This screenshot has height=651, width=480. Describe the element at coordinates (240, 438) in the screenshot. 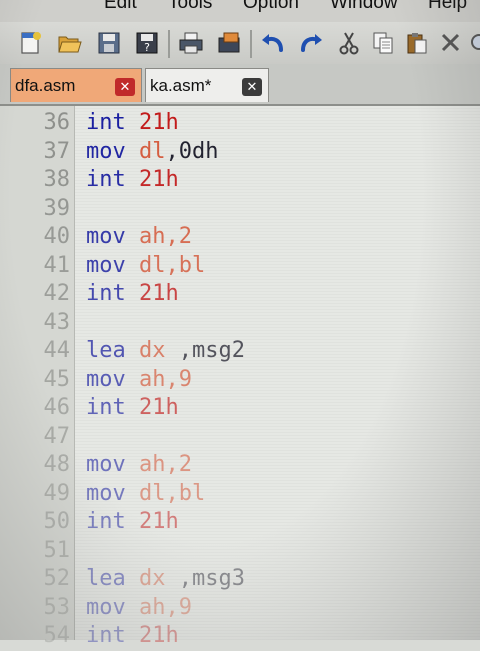

I see `code-line: 47` at that location.